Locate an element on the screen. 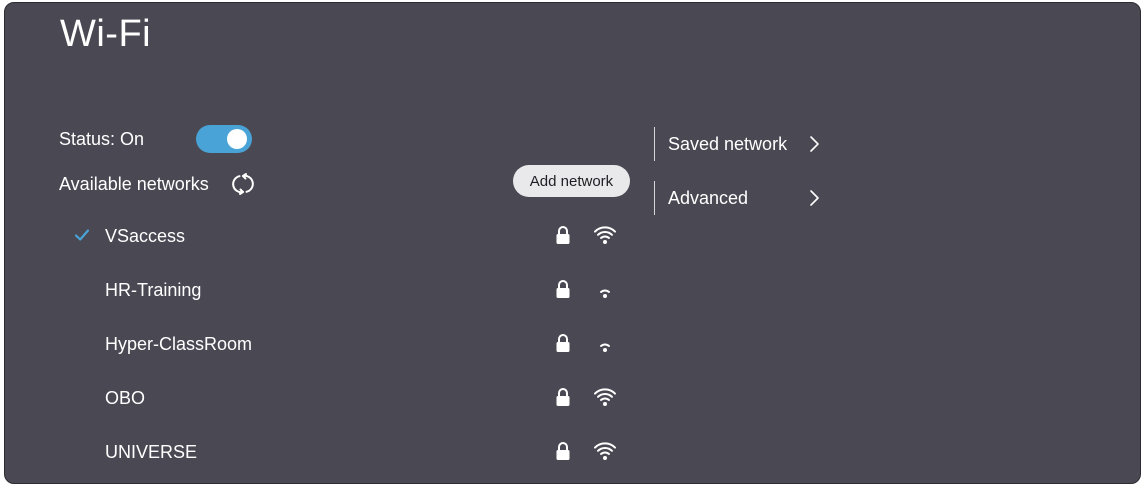 The image size is (1145, 486). page-title: Wi-Fi is located at coordinates (106, 34).